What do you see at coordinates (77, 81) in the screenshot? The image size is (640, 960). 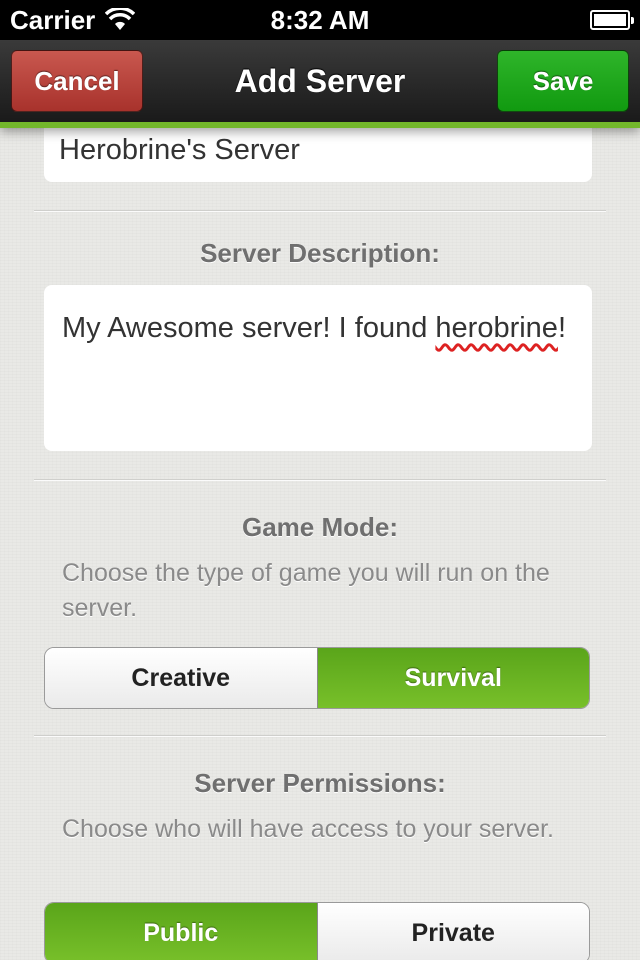 I see `cancel-button: Cancel` at bounding box center [77, 81].